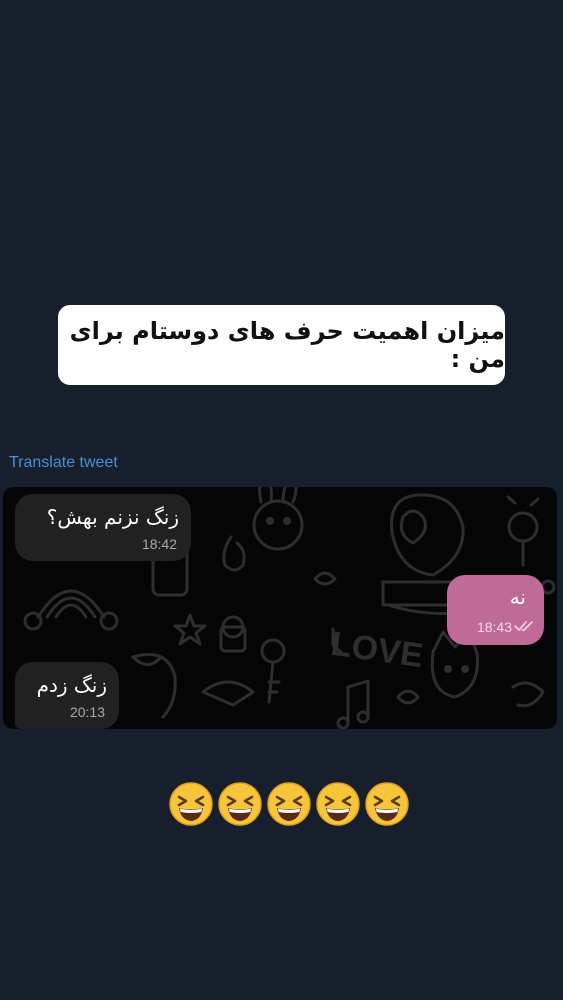  I want to click on message-time: 18:42, so click(159, 544).